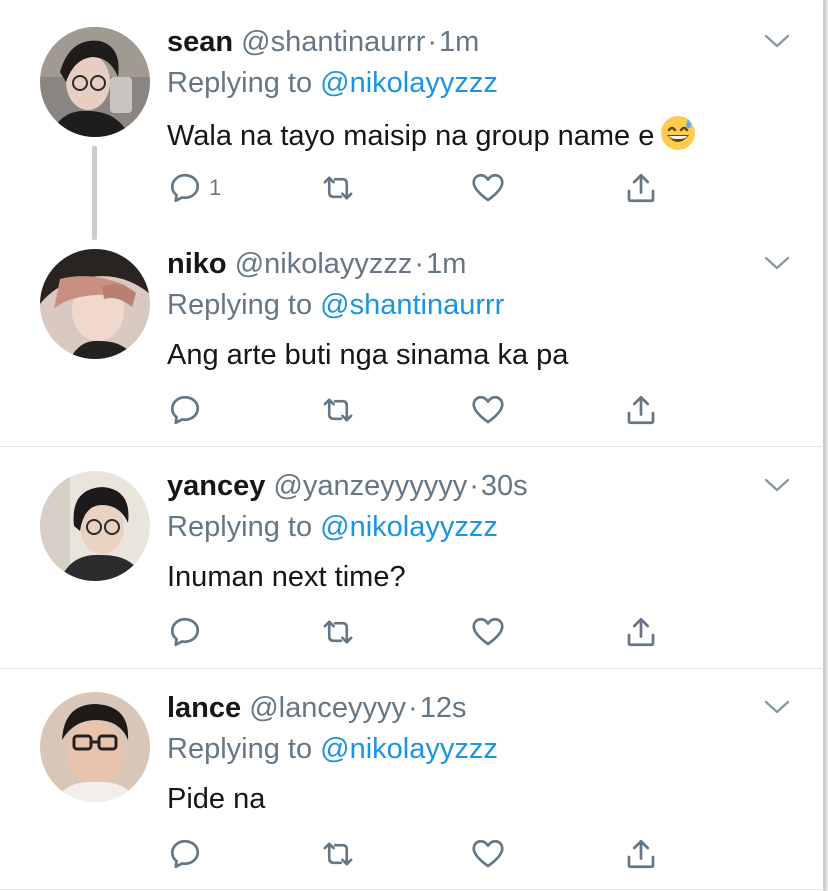 The width and height of the screenshot is (828, 891). What do you see at coordinates (443, 708) in the screenshot?
I see `timestamp: 12s` at bounding box center [443, 708].